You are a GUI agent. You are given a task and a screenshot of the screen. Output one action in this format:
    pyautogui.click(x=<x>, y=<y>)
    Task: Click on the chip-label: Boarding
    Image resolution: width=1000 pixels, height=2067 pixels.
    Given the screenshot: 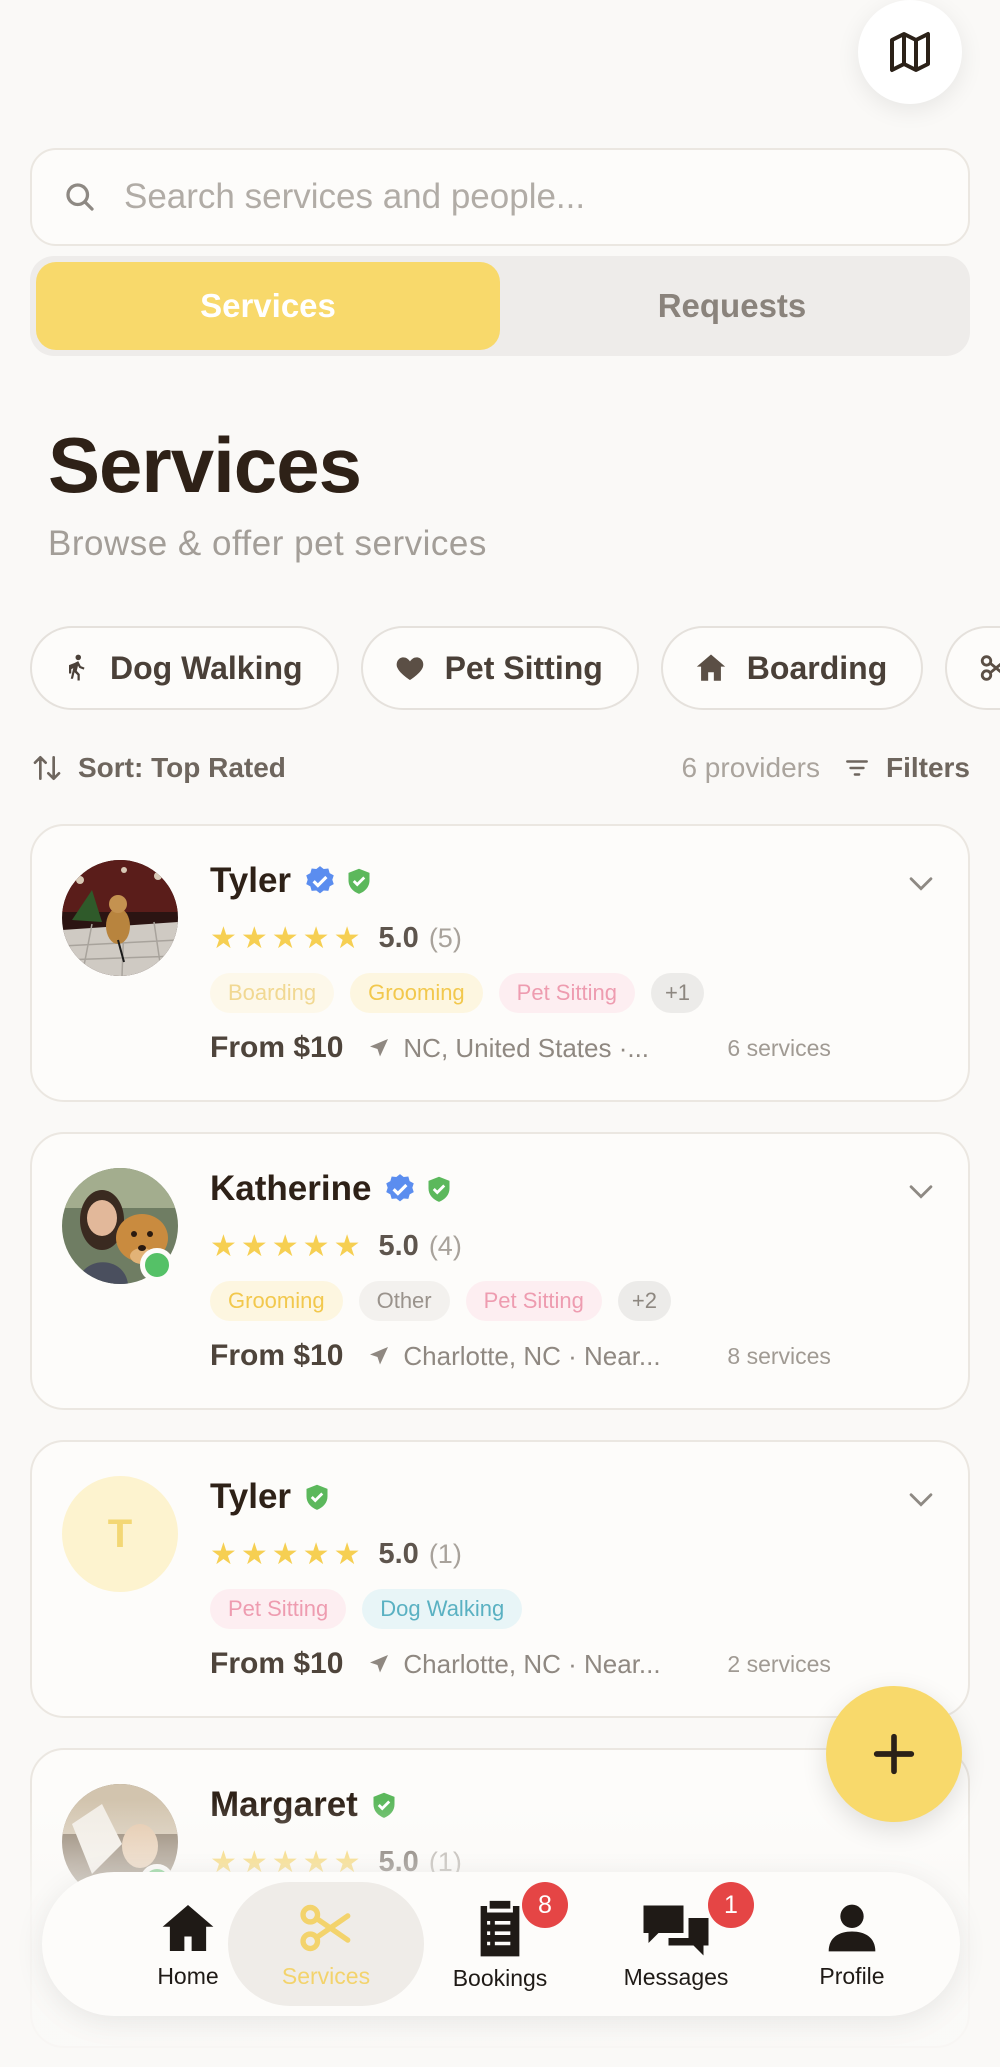 What is the action you would take?
    pyautogui.click(x=817, y=667)
    